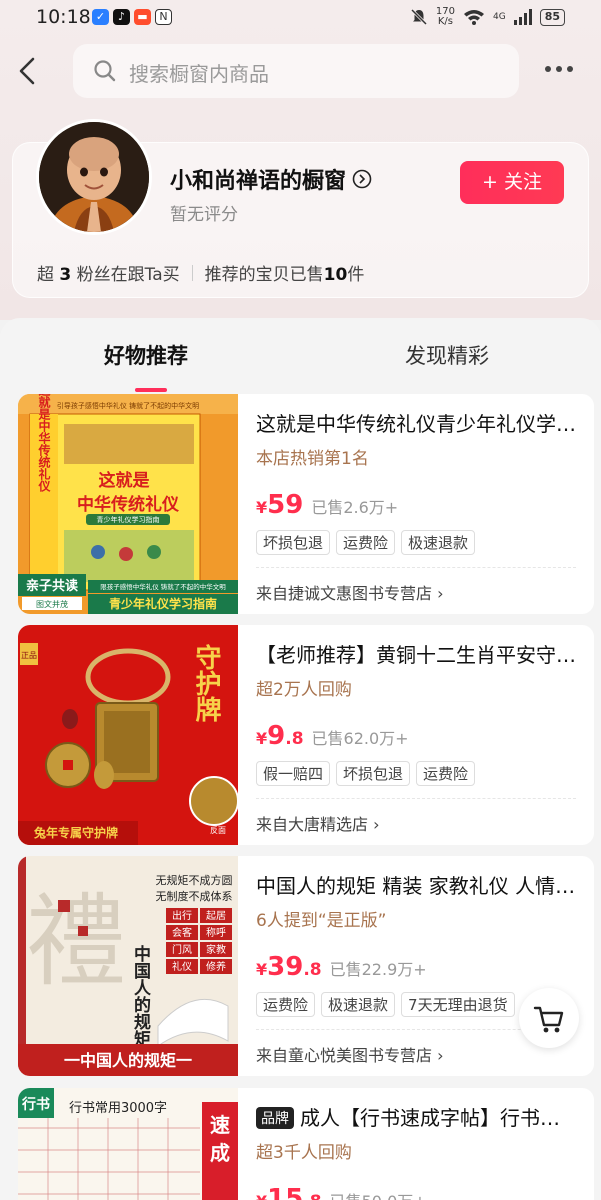 This screenshot has width=601, height=1200. What do you see at coordinates (285, 1192) in the screenshot?
I see `price-integer: 15` at bounding box center [285, 1192].